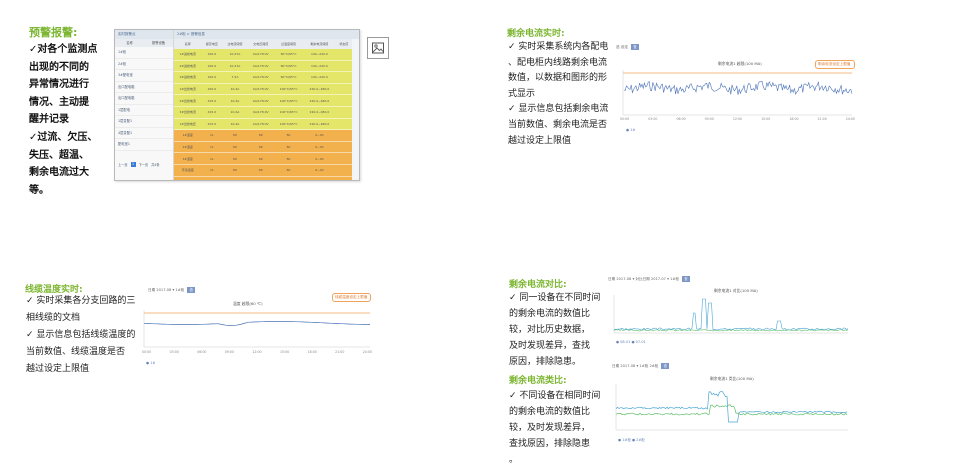 The image size is (953, 468). What do you see at coordinates (319, 66) in the screenshot?
I see `table-cell: 100~220.0` at bounding box center [319, 66].